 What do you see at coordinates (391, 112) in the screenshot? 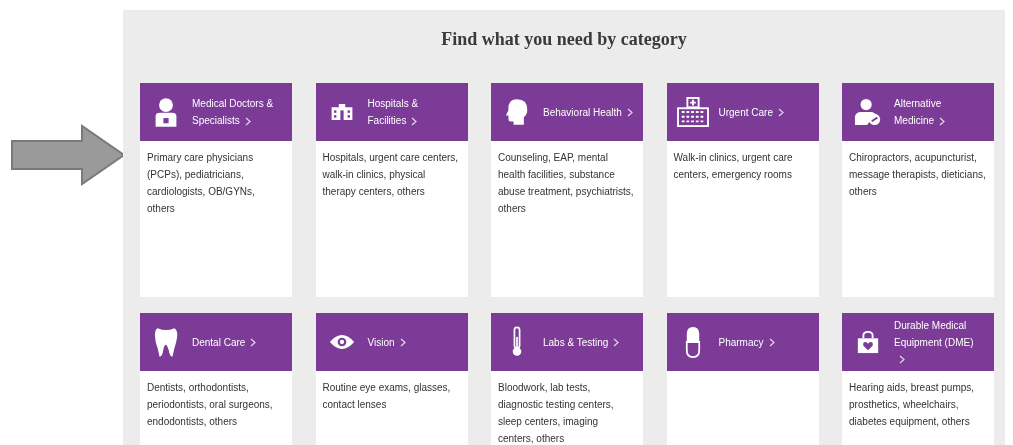
I see `category-link: Hospitals & Facilities` at bounding box center [391, 112].